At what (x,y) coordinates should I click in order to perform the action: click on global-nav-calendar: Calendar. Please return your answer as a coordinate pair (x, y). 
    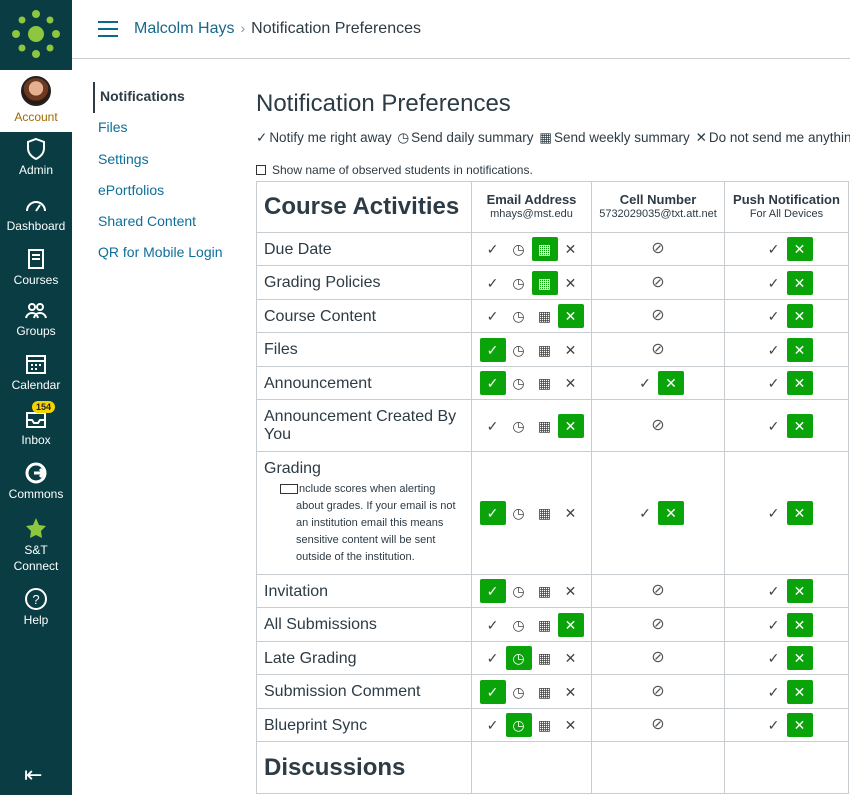
    Looking at the image, I should click on (36, 372).